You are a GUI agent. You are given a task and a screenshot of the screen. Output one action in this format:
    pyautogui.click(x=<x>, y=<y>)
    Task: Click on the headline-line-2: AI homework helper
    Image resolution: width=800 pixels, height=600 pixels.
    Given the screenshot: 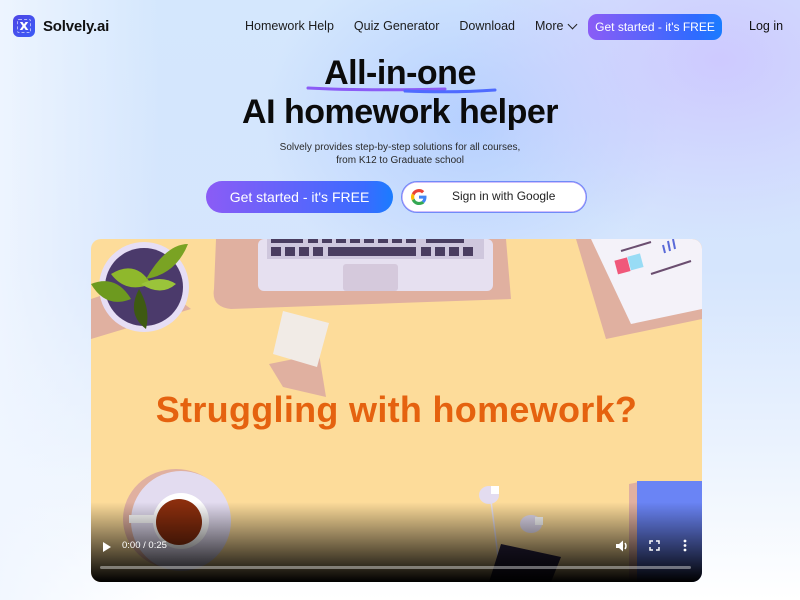 What is the action you would take?
    pyautogui.click(x=400, y=112)
    